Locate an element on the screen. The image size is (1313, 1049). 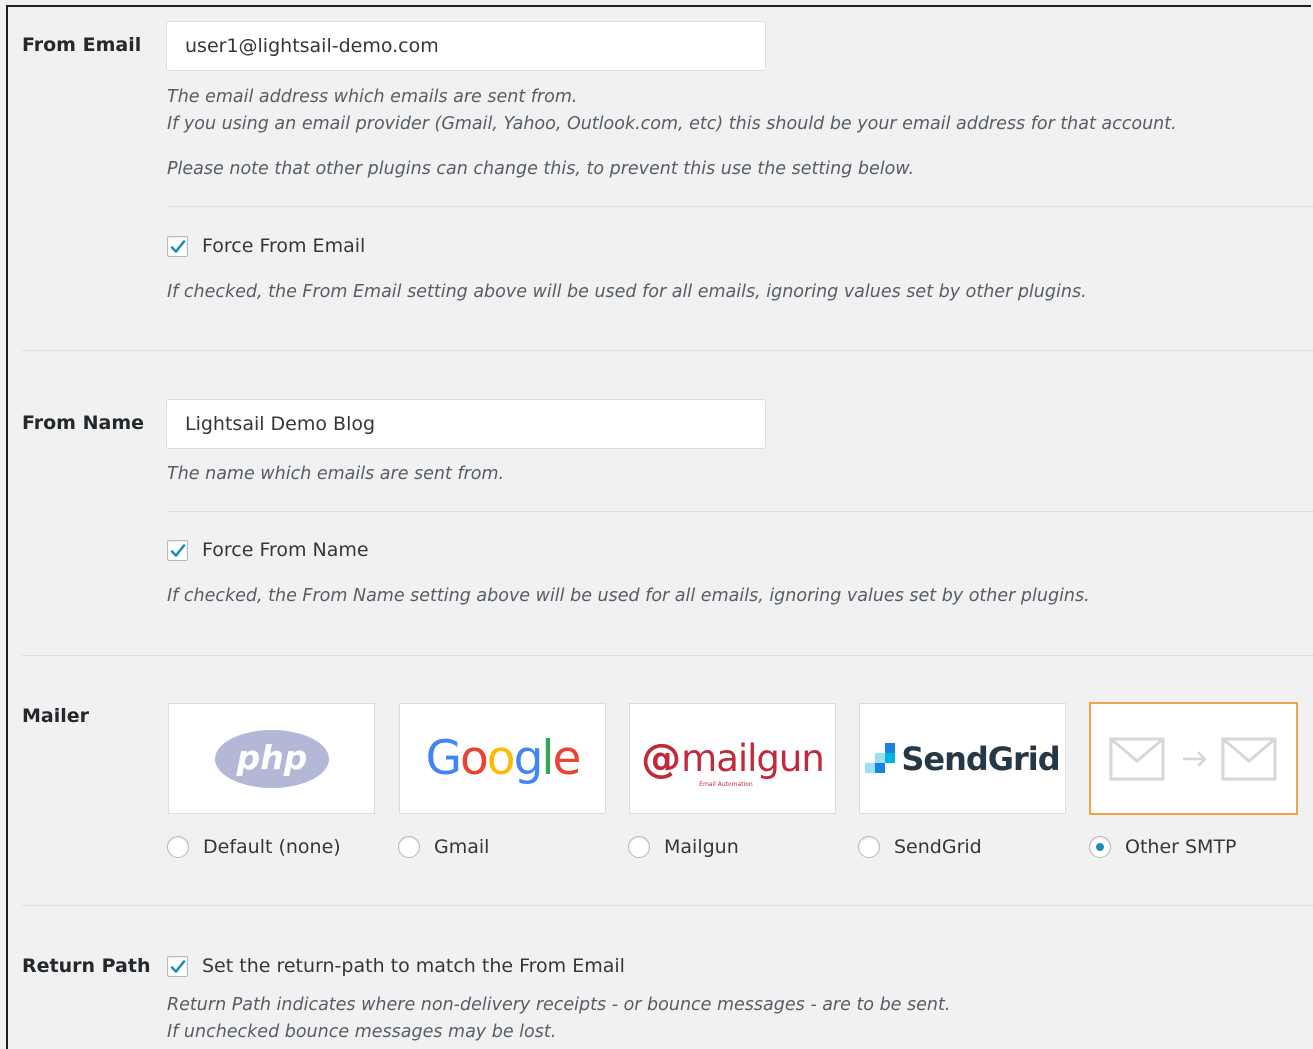
mailer-option-sendgrid: SendGrid is located at coordinates (920, 847).